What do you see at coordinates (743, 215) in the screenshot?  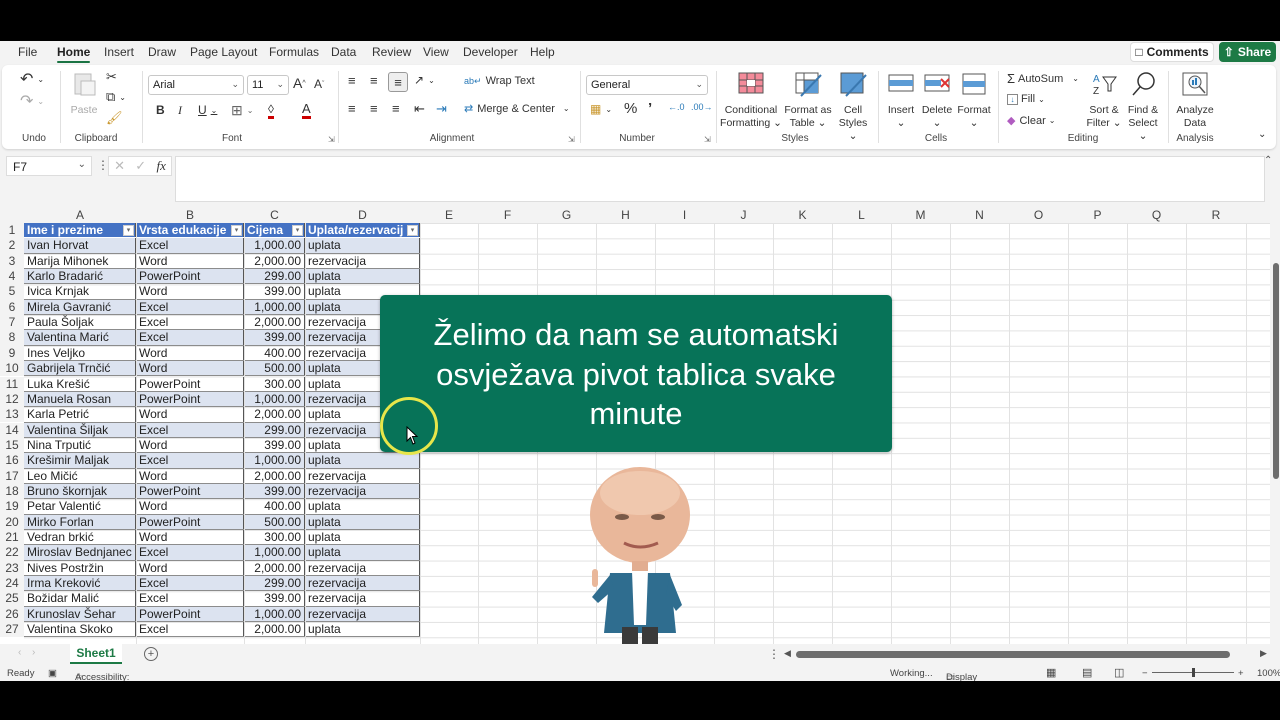 I see `column-header: J` at bounding box center [743, 215].